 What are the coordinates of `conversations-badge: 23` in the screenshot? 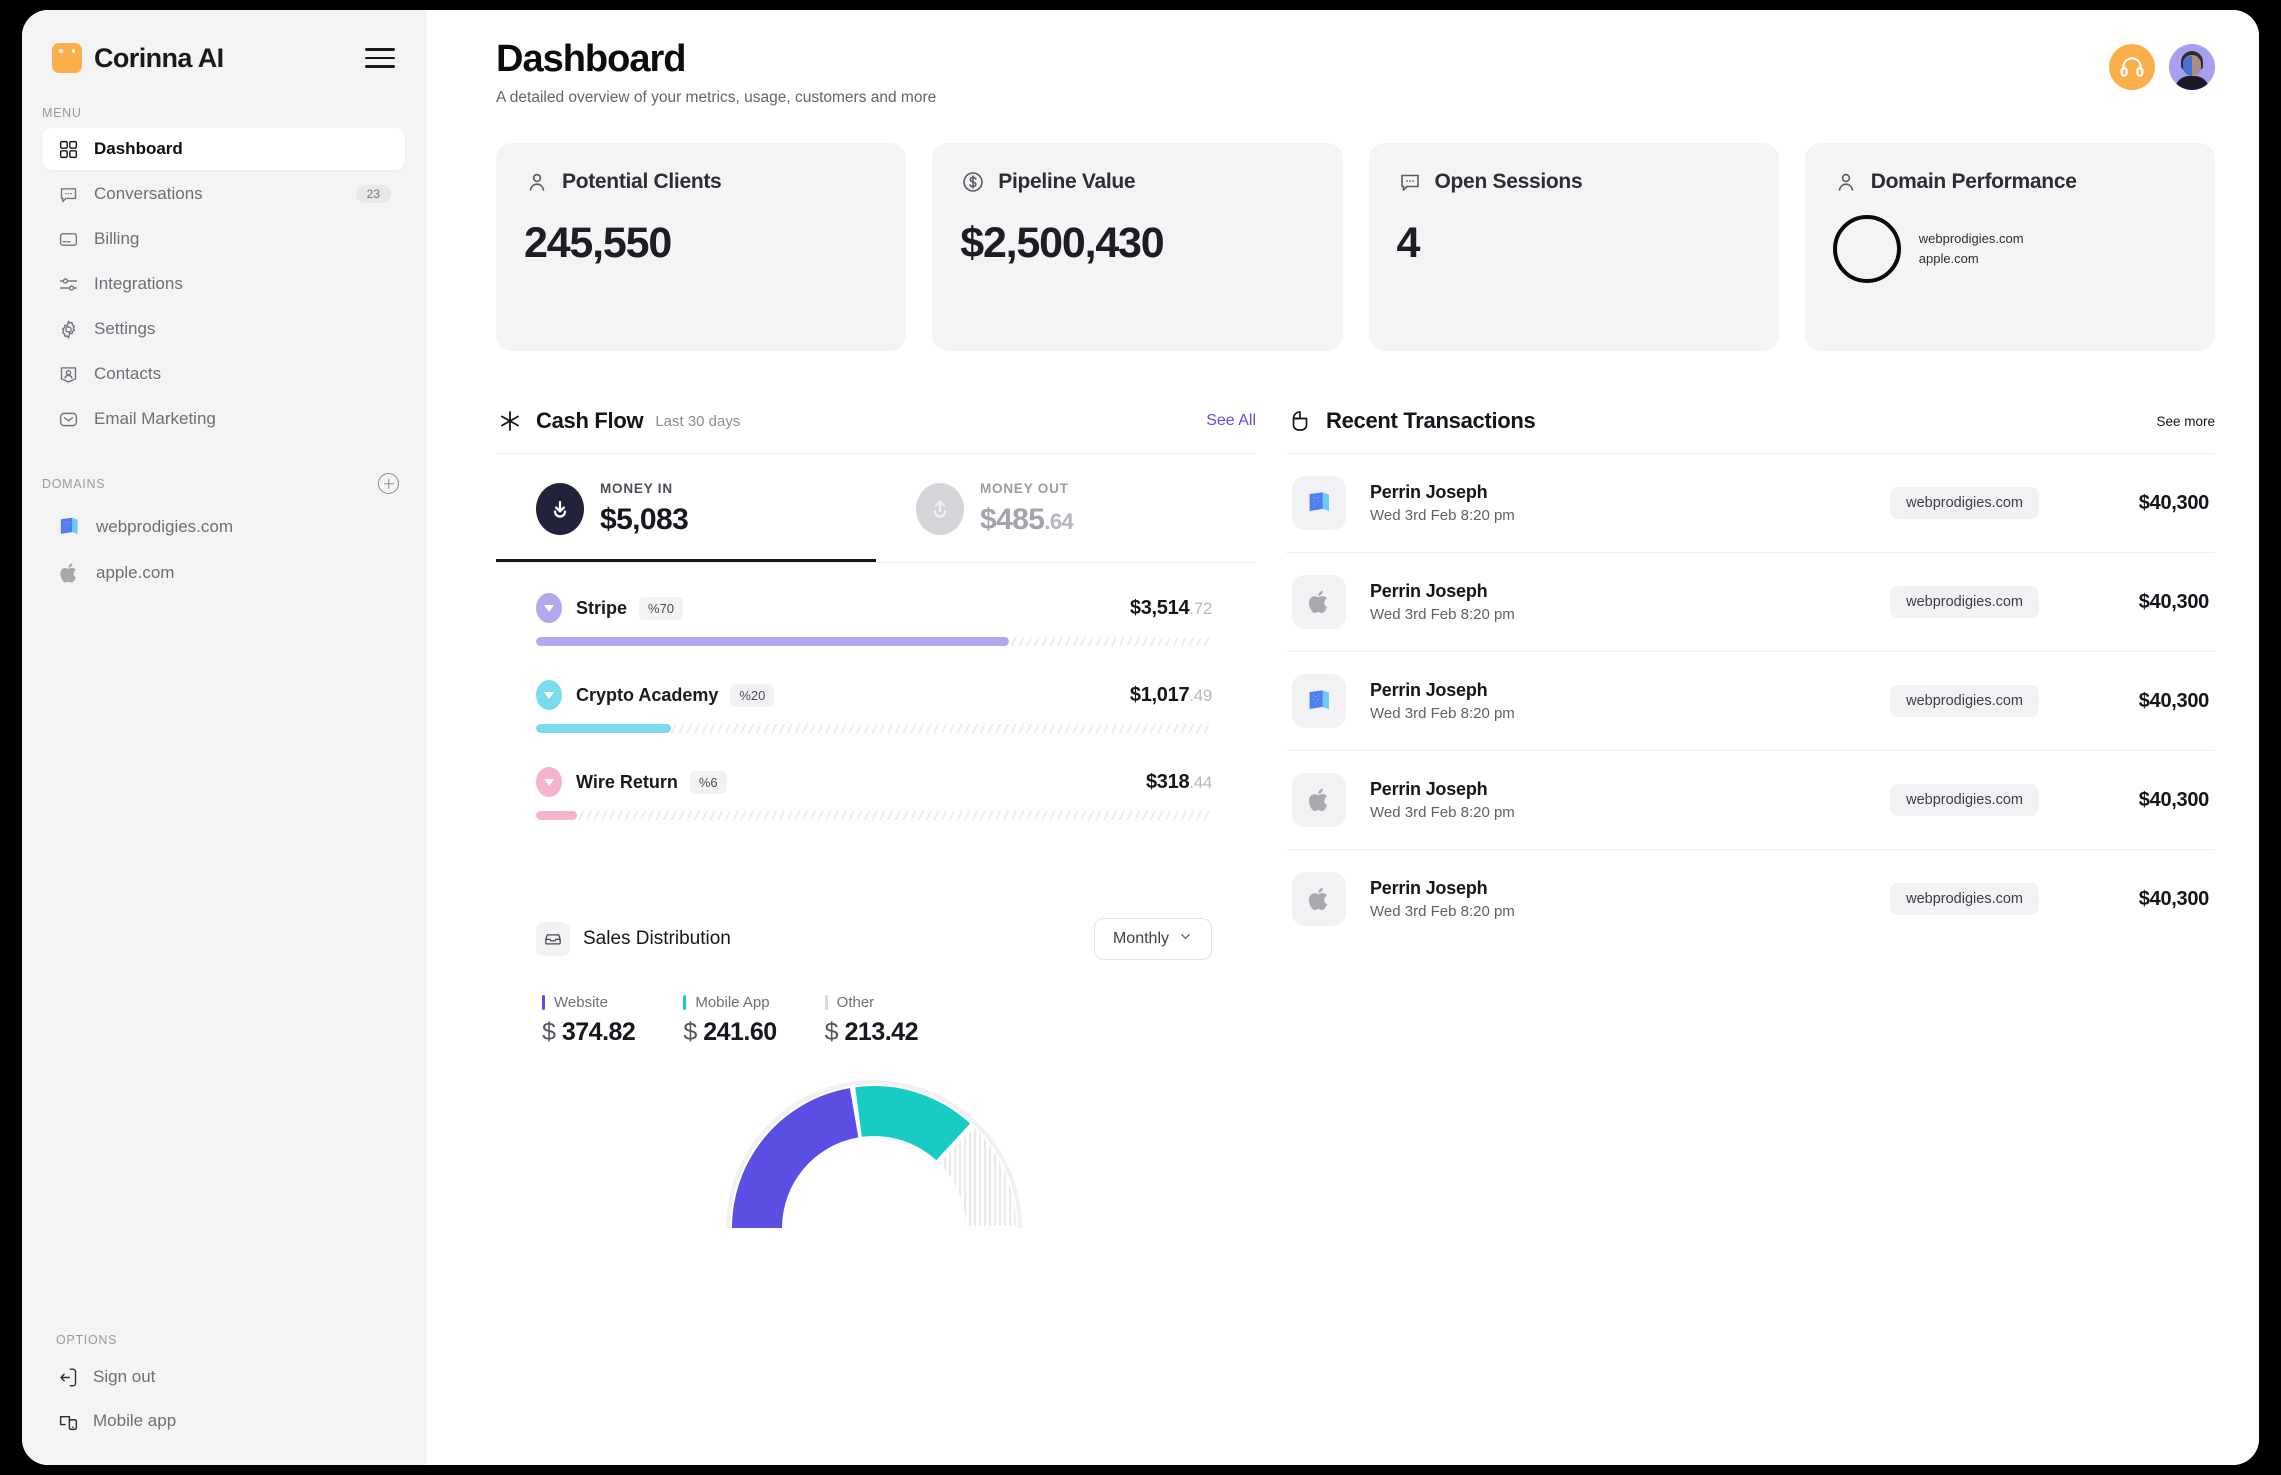 It's located at (373, 194).